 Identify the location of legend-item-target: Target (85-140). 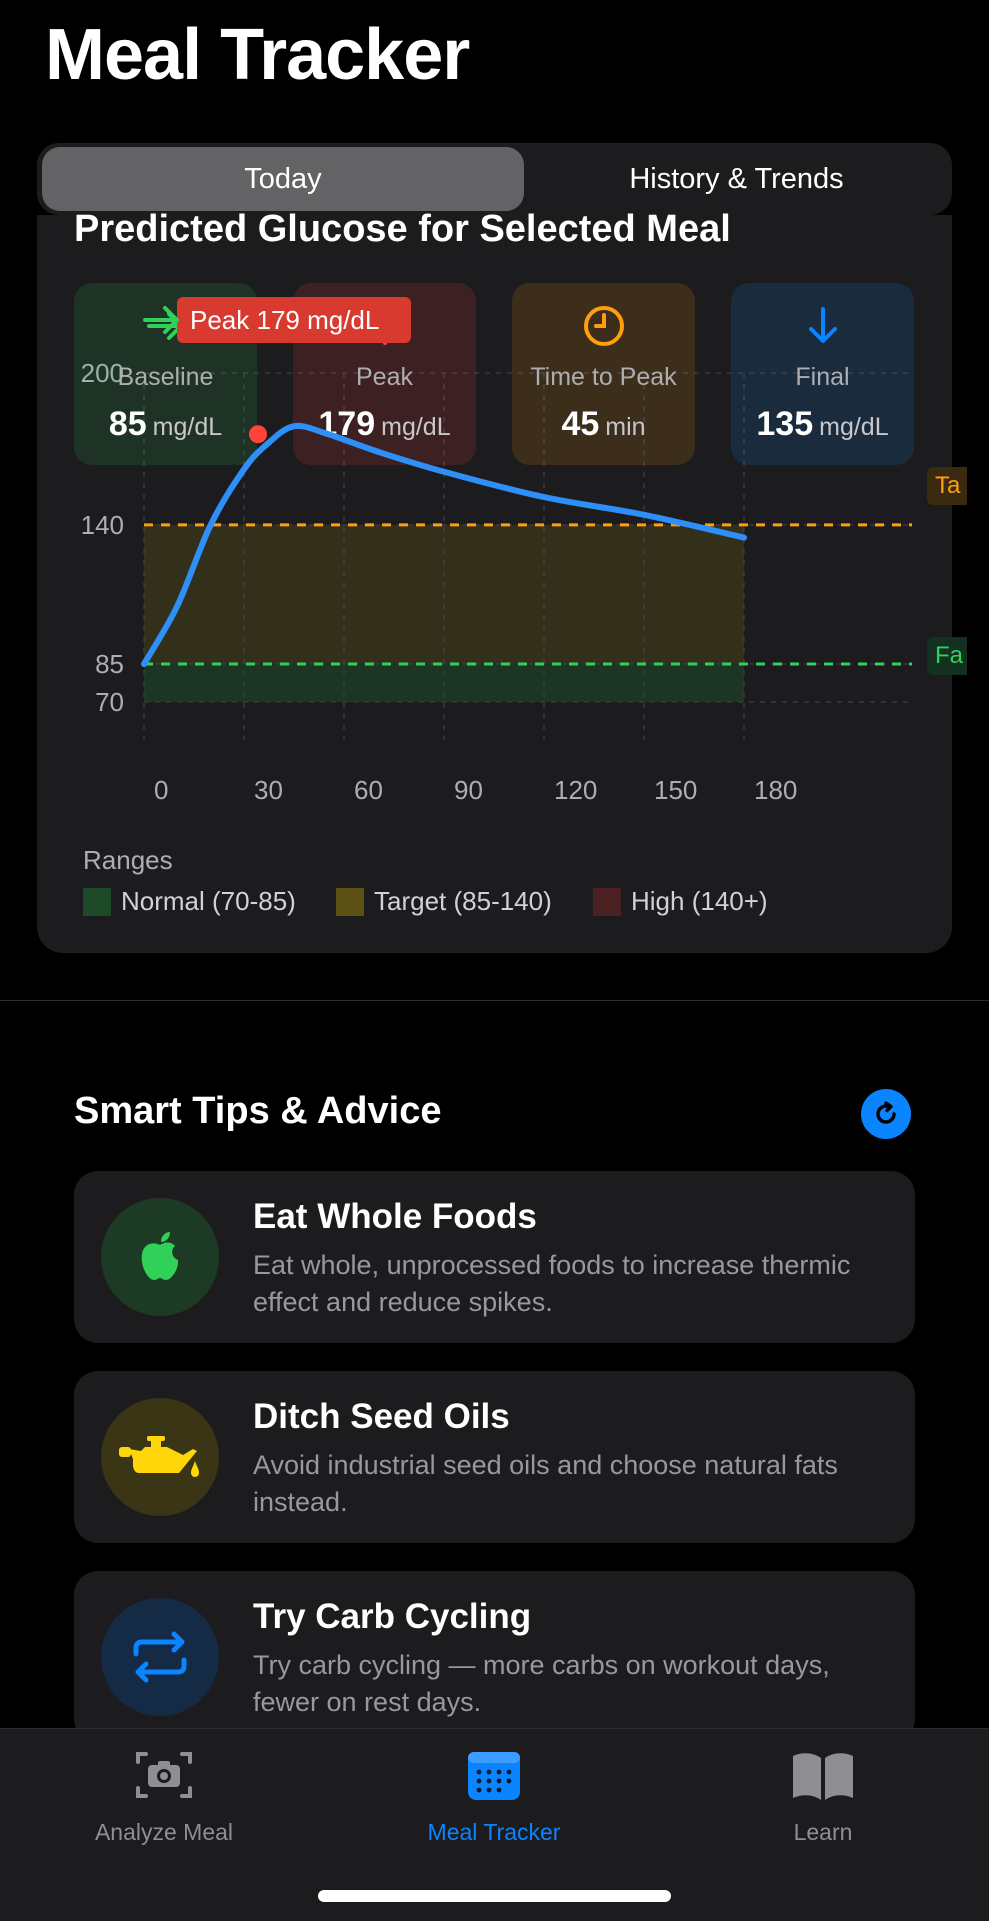
(444, 901).